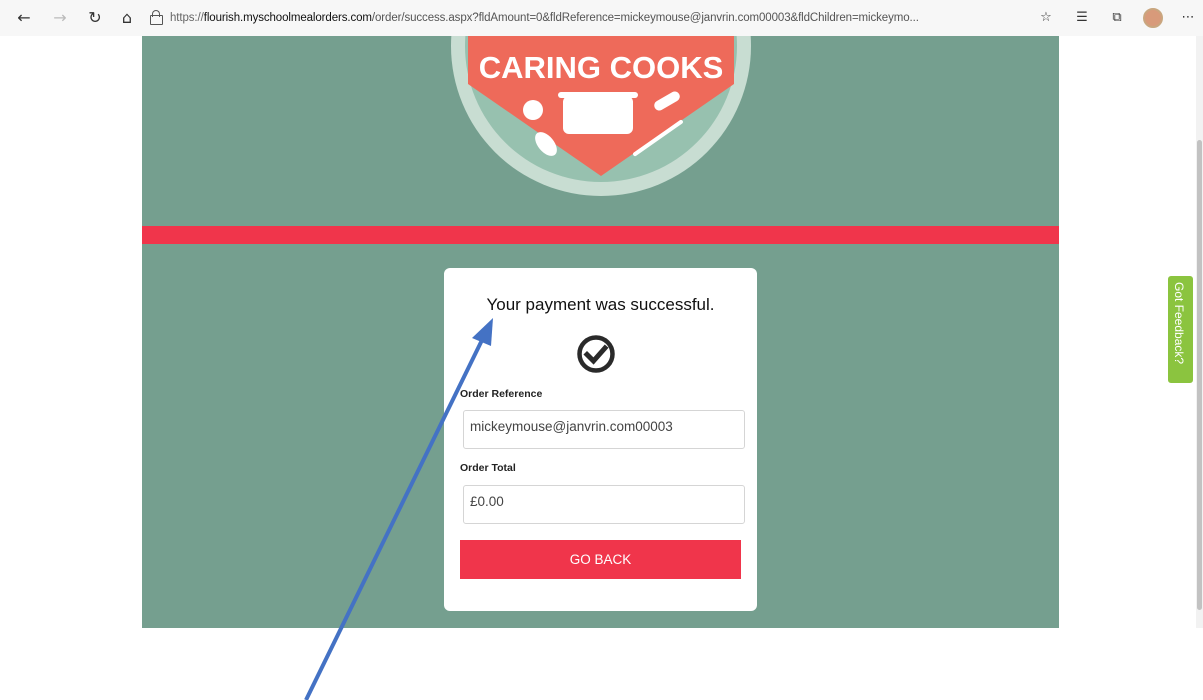 This screenshot has height=700, width=1203. Describe the element at coordinates (398, 509) in the screenshot. I see `annotation-arrow` at that location.